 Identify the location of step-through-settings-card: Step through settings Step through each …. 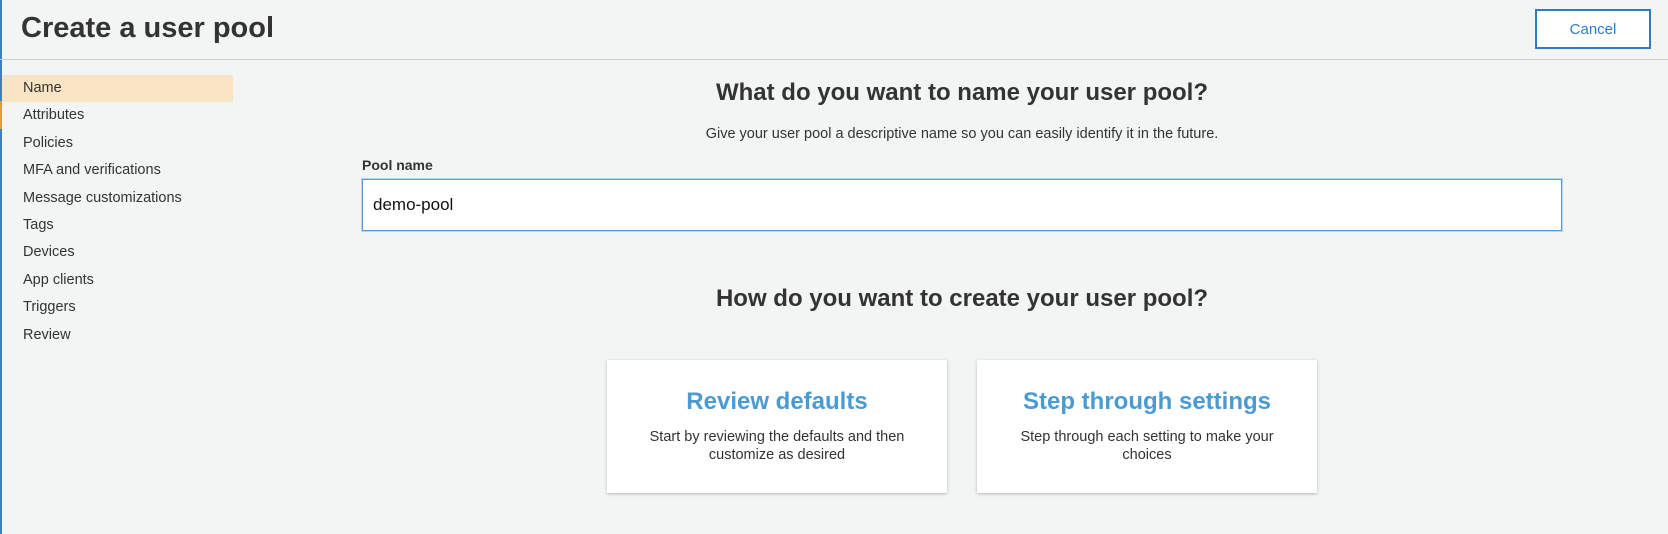
(1147, 426).